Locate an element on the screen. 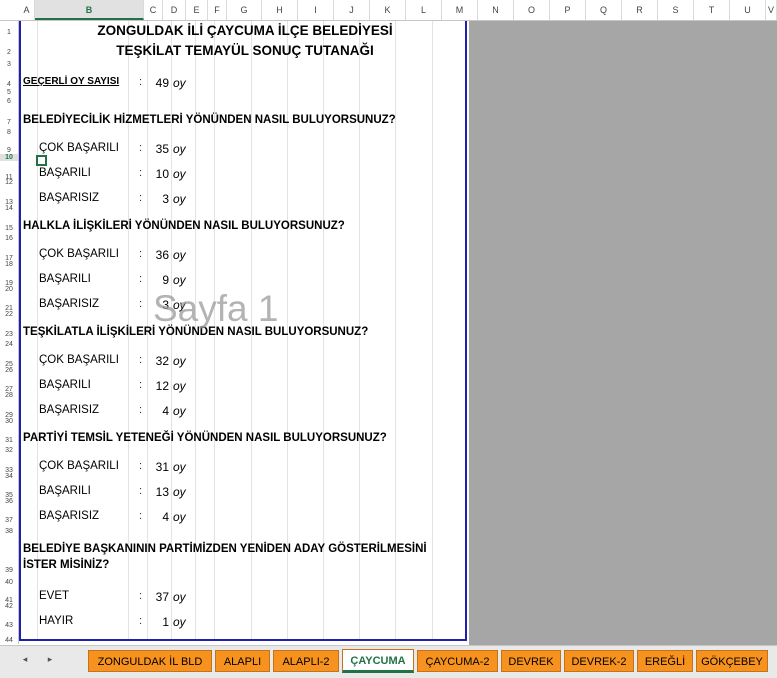 The width and height of the screenshot is (777, 678). row-header-38: 38 is located at coordinates (9, 529).